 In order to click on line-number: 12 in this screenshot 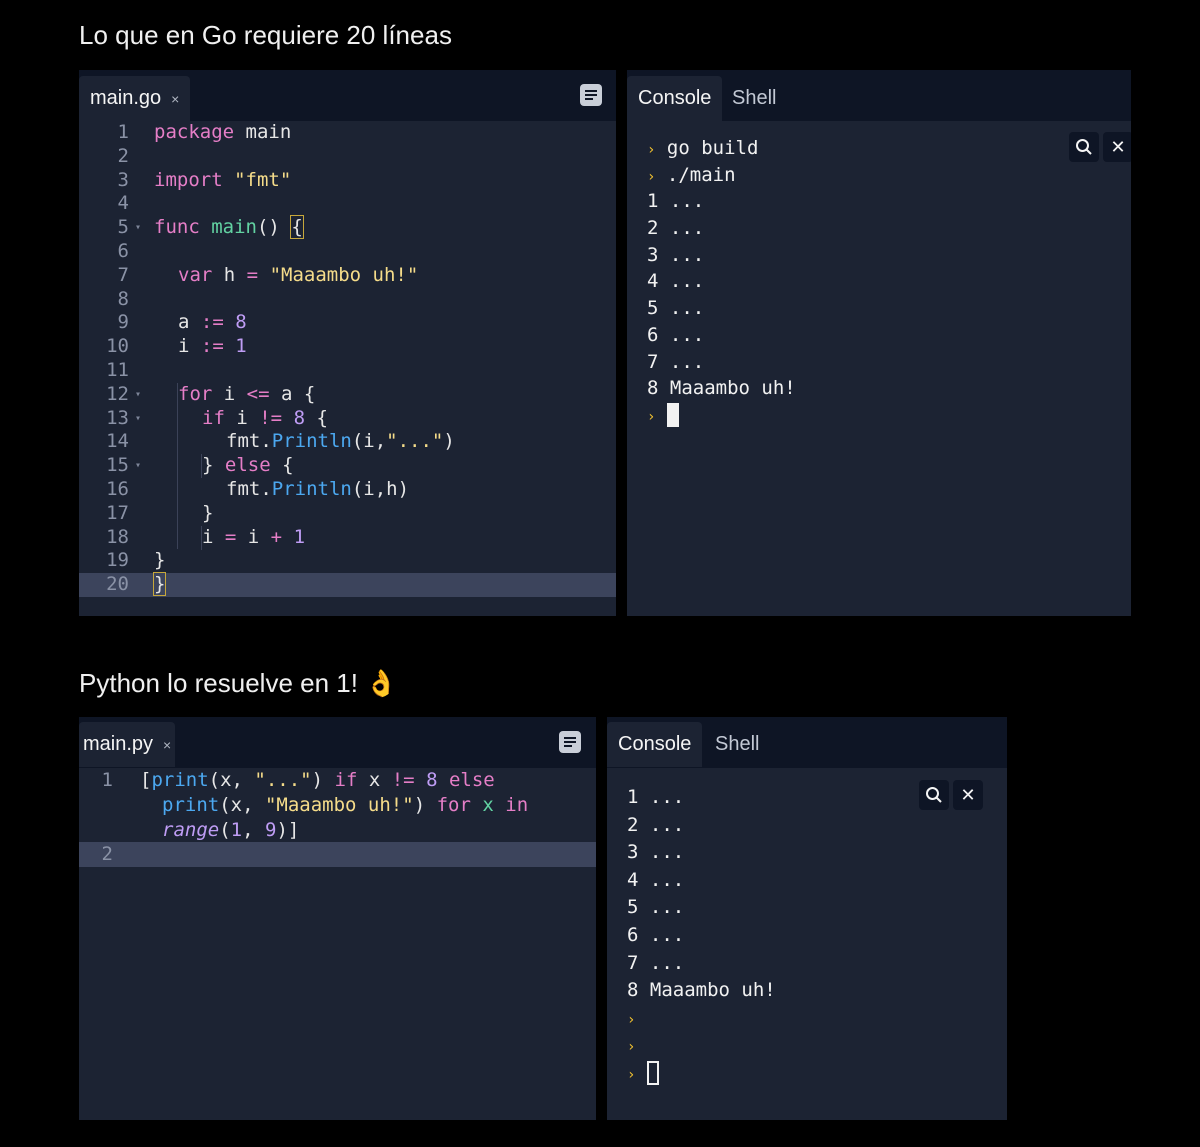, I will do `click(117, 393)`.